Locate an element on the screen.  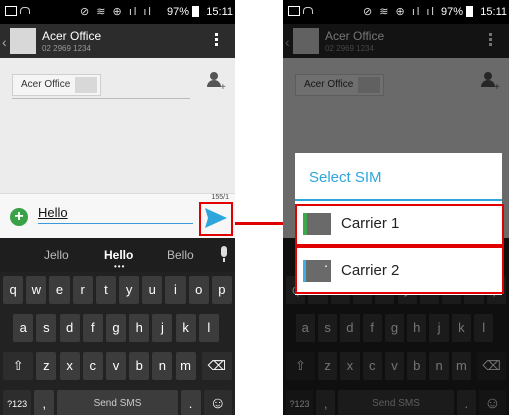
key-l: l is located at coordinates (208, 328).